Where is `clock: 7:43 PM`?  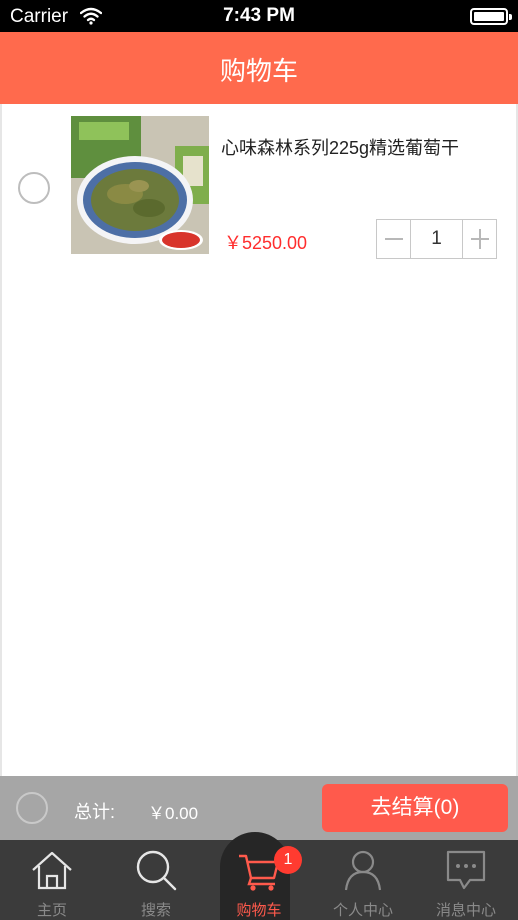
clock: 7:43 PM is located at coordinates (259, 15).